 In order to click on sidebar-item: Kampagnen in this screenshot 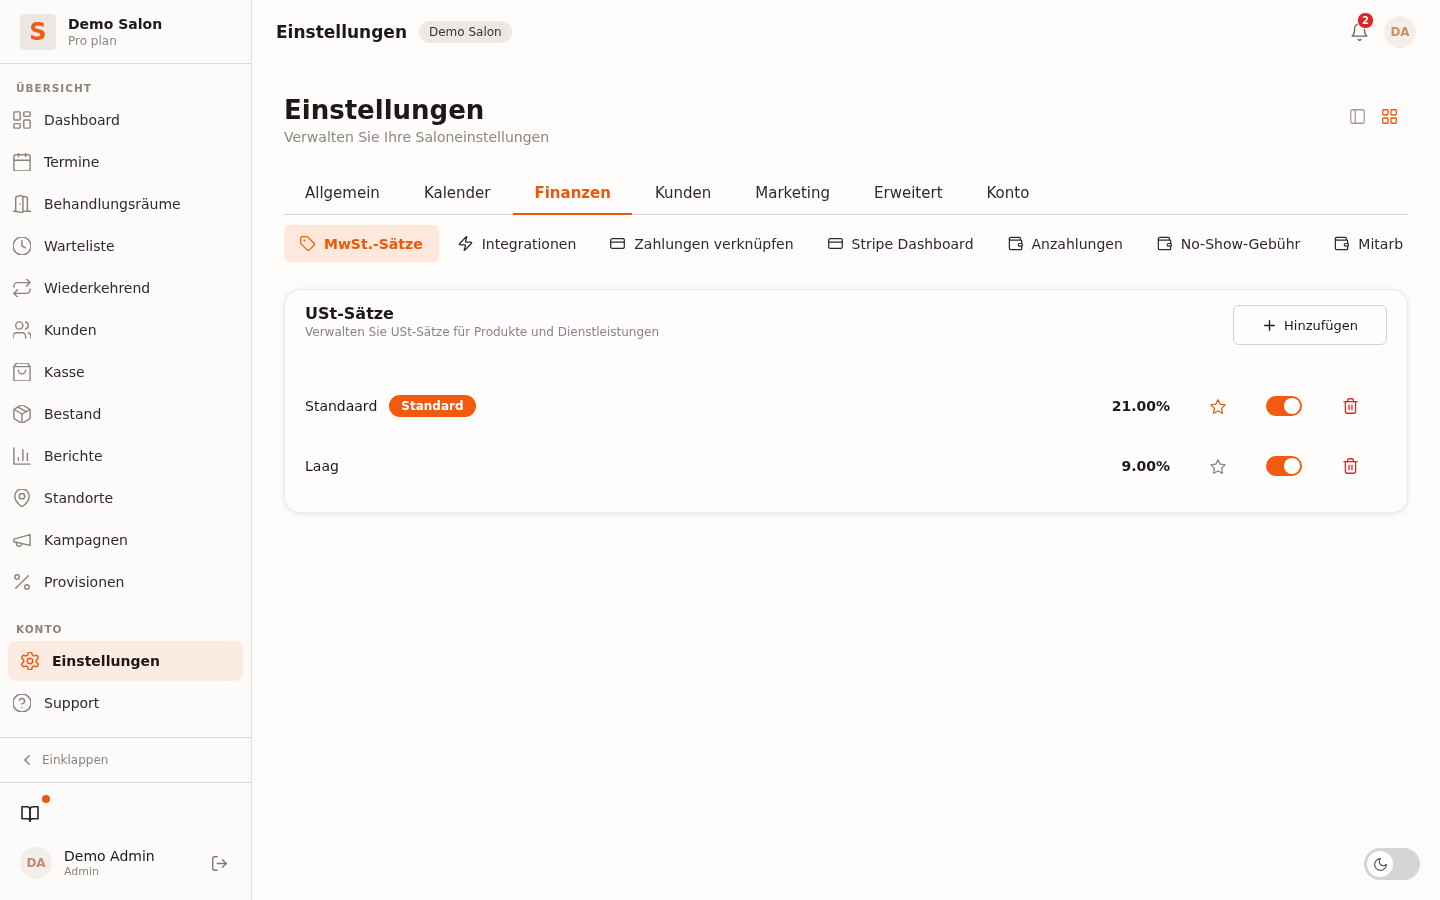, I will do `click(125, 540)`.